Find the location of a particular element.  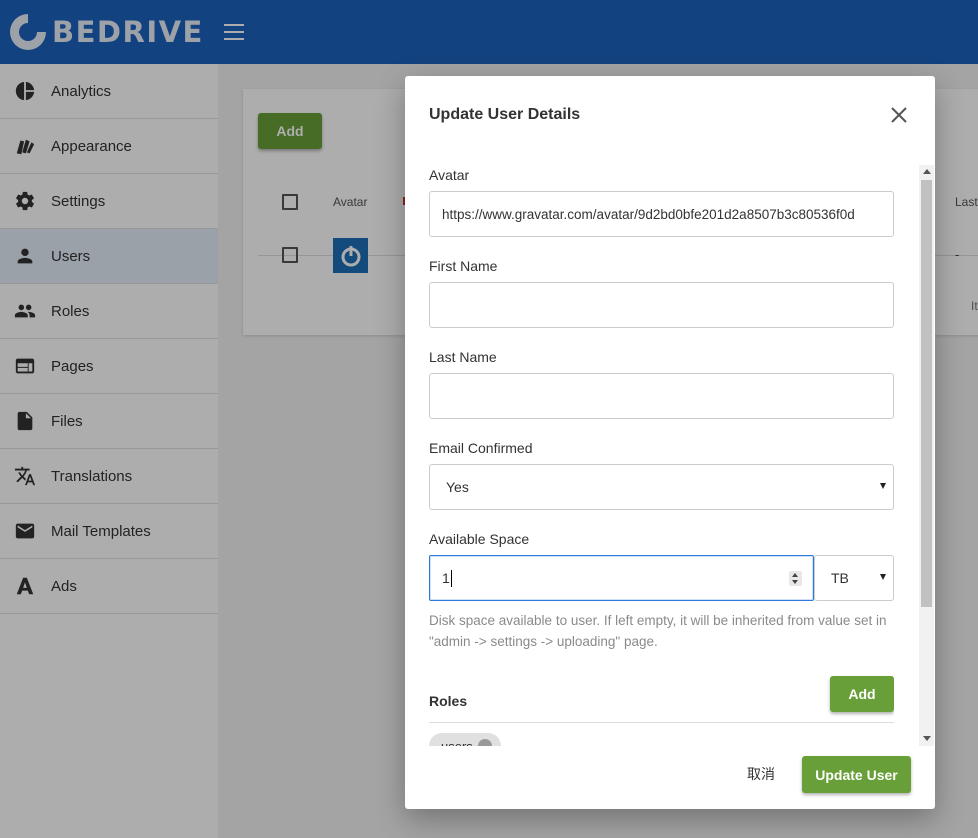

last-name-input is located at coordinates (661, 396).